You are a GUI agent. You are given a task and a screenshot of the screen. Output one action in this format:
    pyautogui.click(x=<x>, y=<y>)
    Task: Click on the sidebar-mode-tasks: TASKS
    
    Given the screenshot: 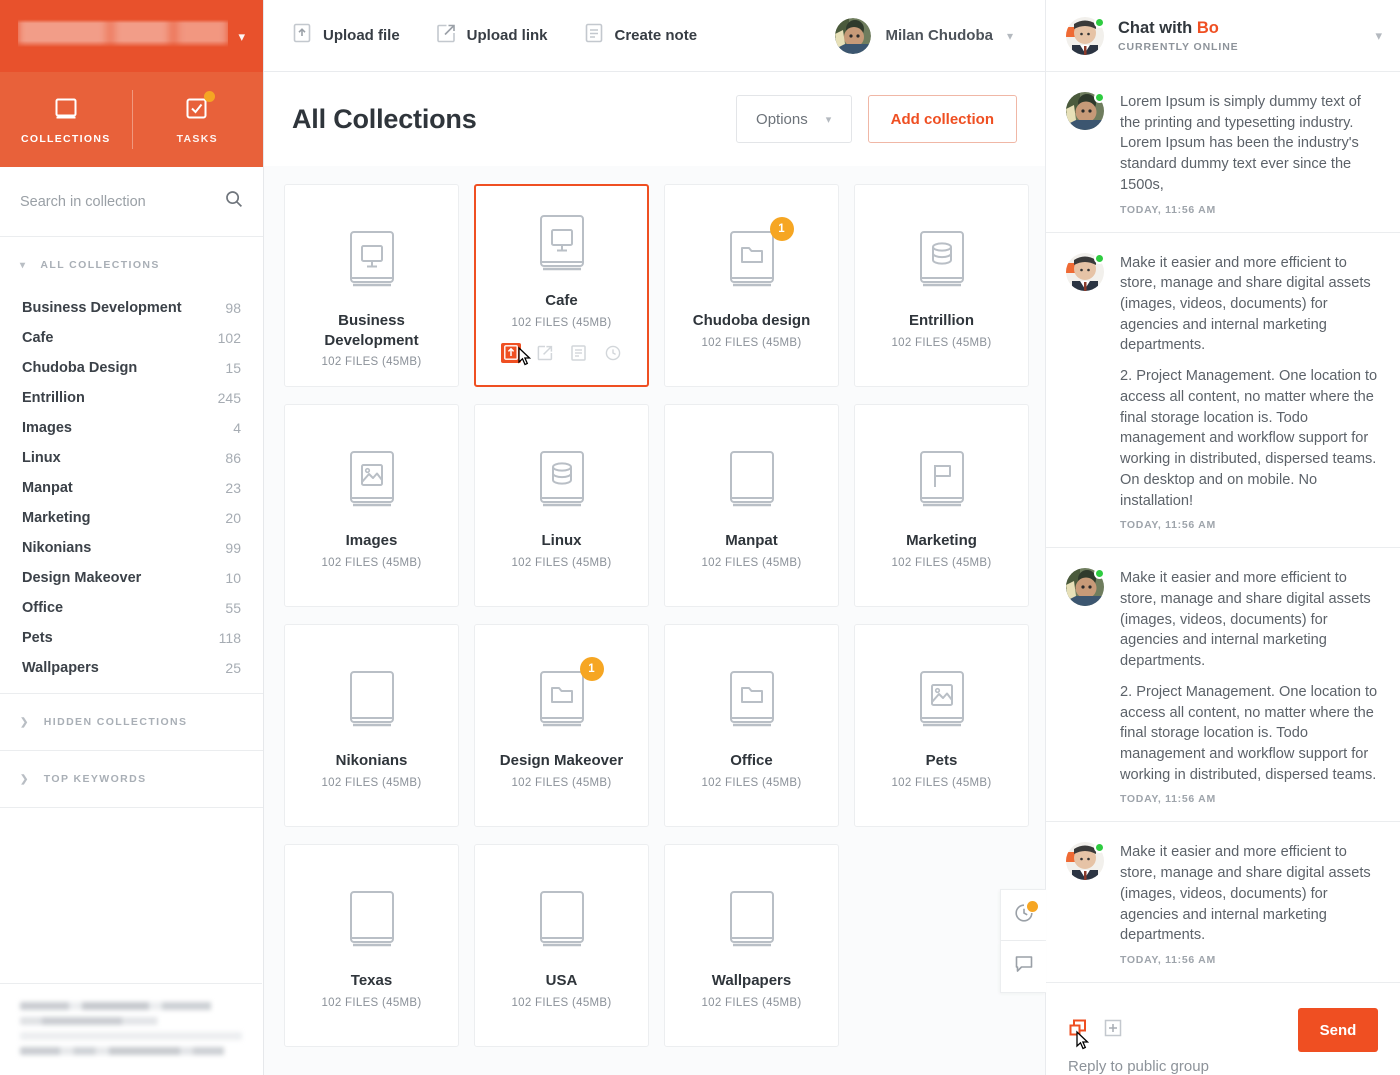 What is the action you would take?
    pyautogui.click(x=197, y=119)
    